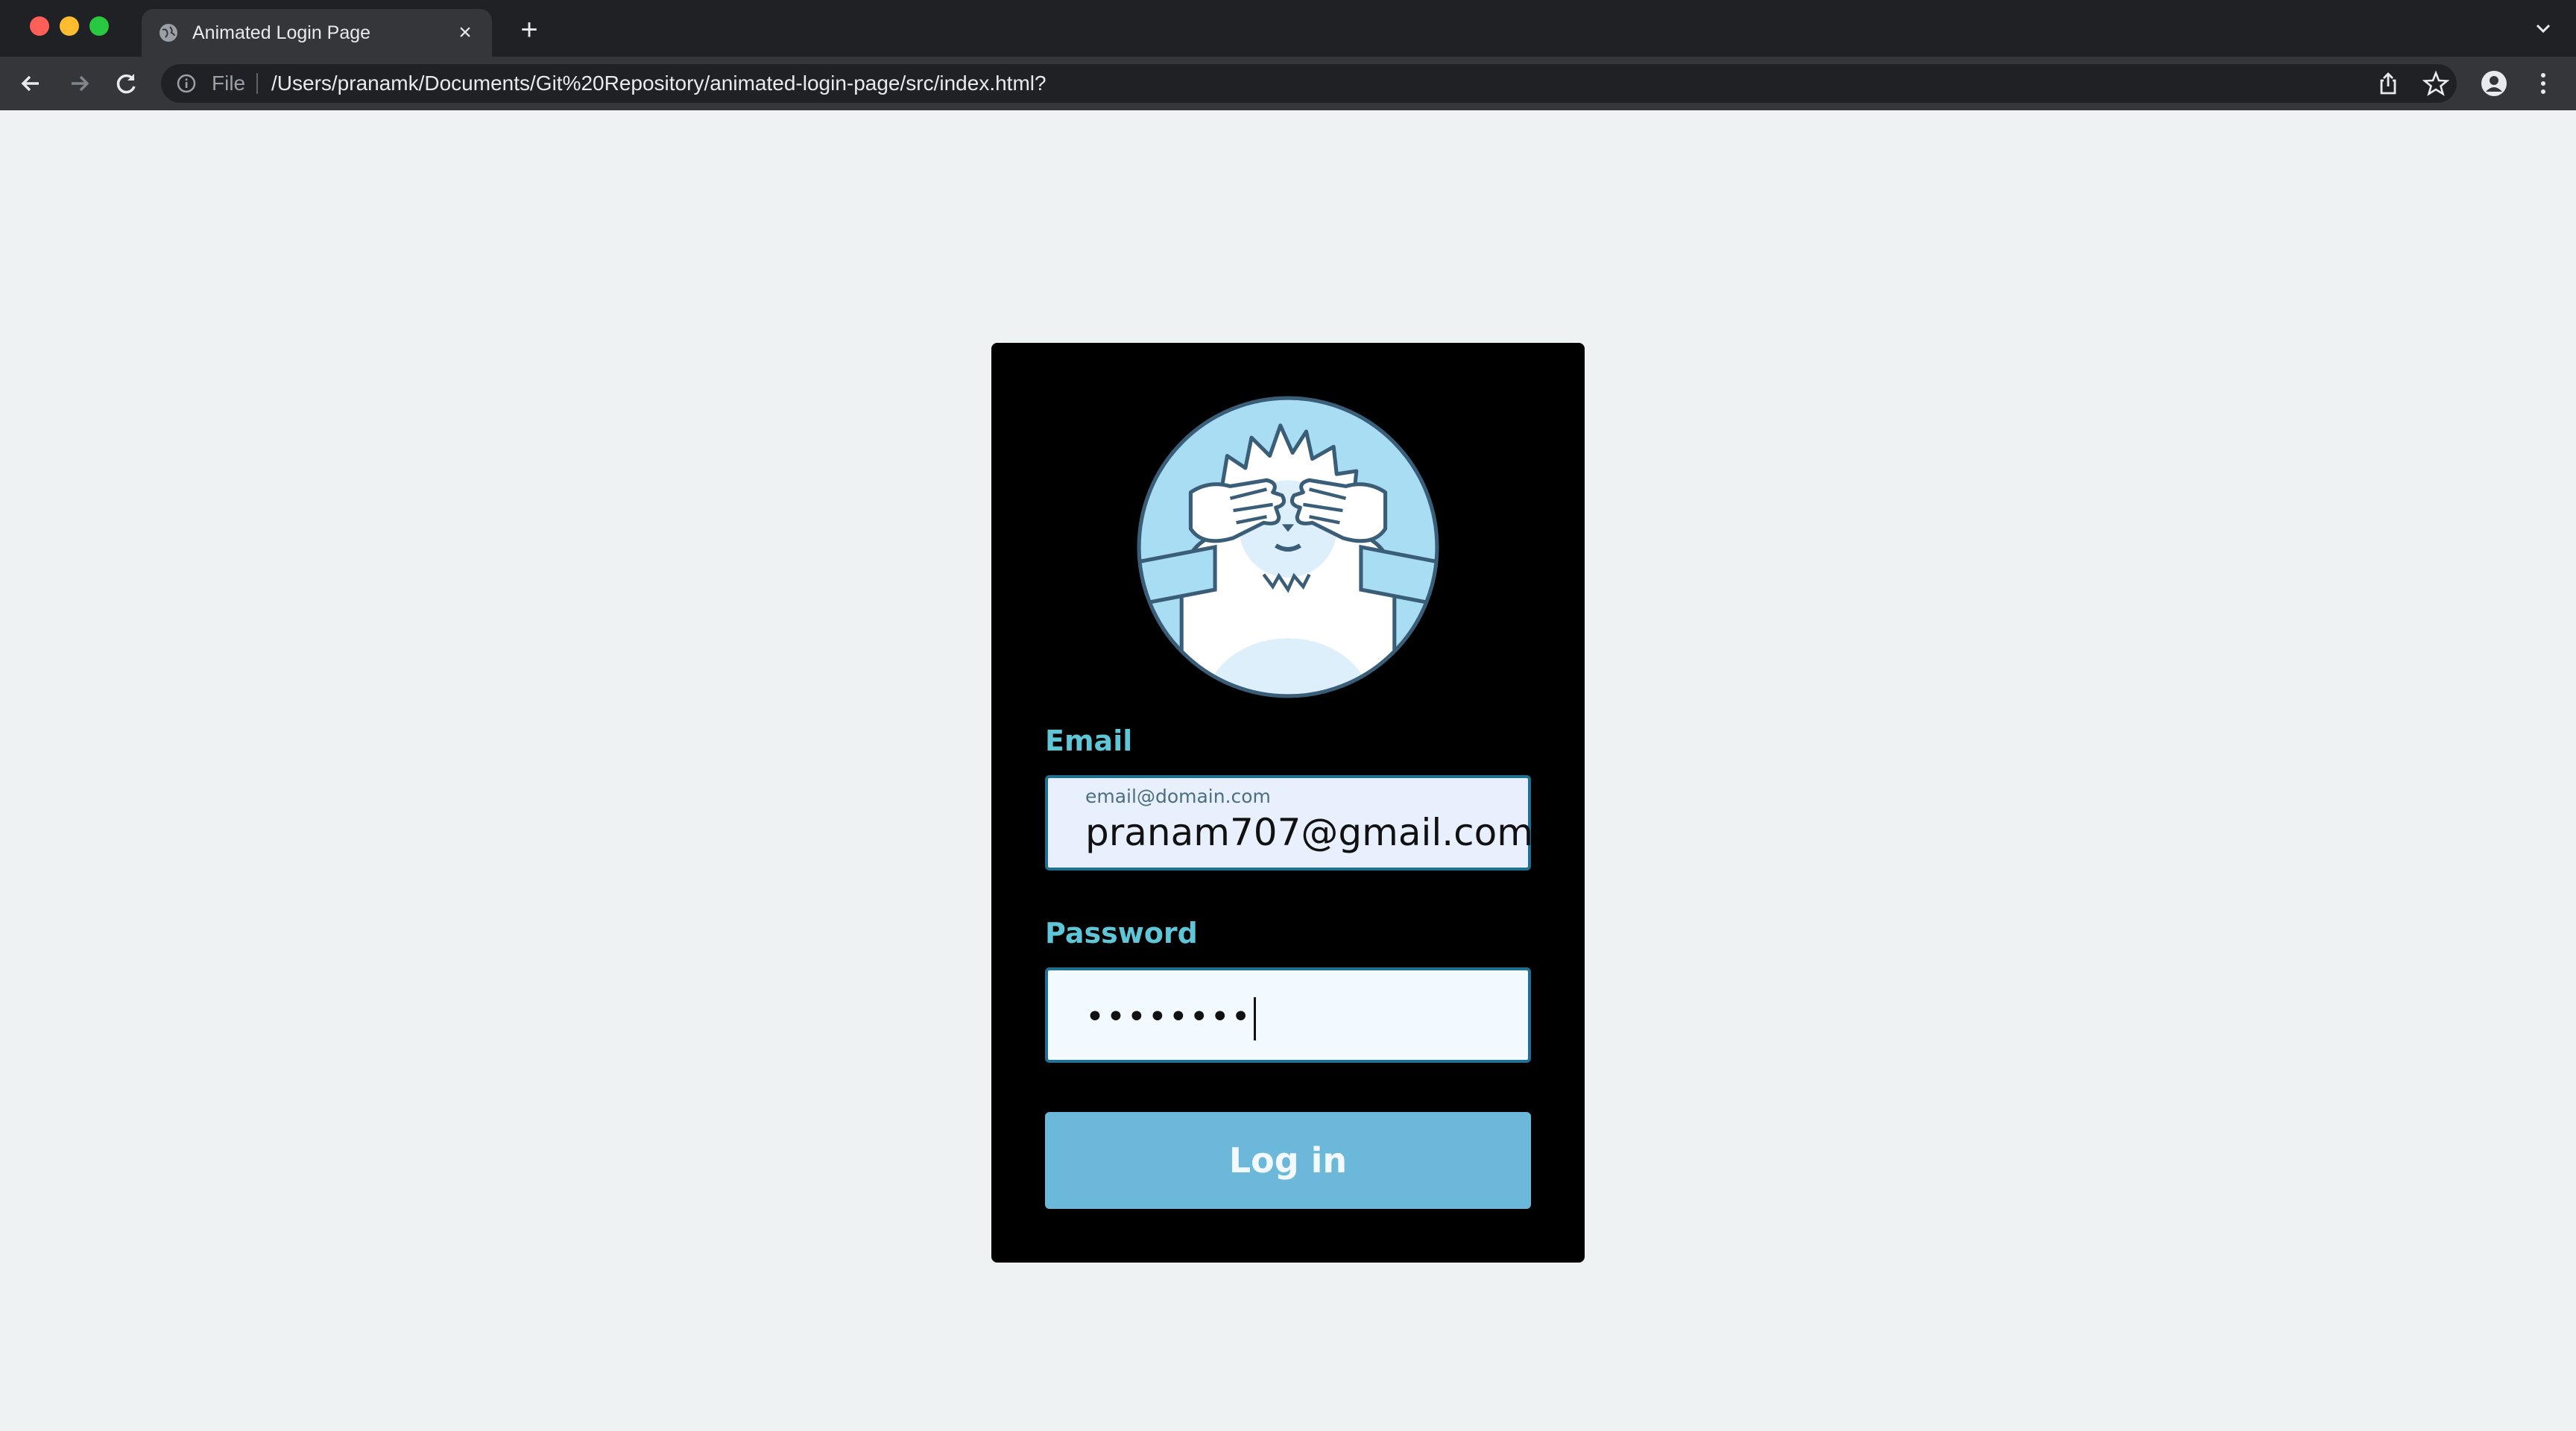  Describe the element at coordinates (1121, 934) in the screenshot. I see `password-label: Password` at that location.